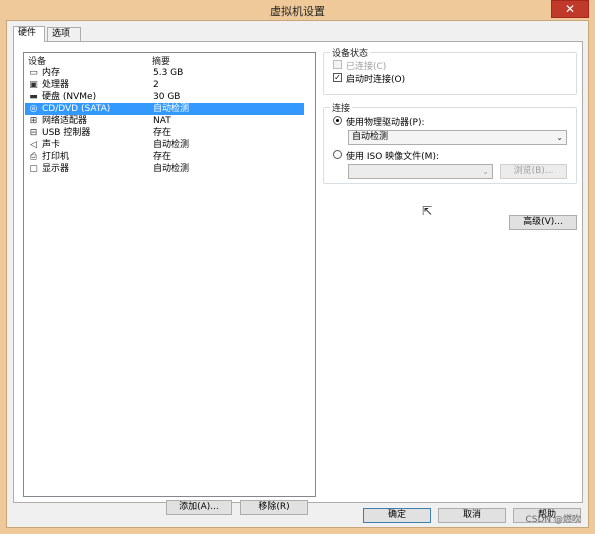  Describe the element at coordinates (167, 97) in the screenshot. I see `device-summary: 30 GB` at that location.